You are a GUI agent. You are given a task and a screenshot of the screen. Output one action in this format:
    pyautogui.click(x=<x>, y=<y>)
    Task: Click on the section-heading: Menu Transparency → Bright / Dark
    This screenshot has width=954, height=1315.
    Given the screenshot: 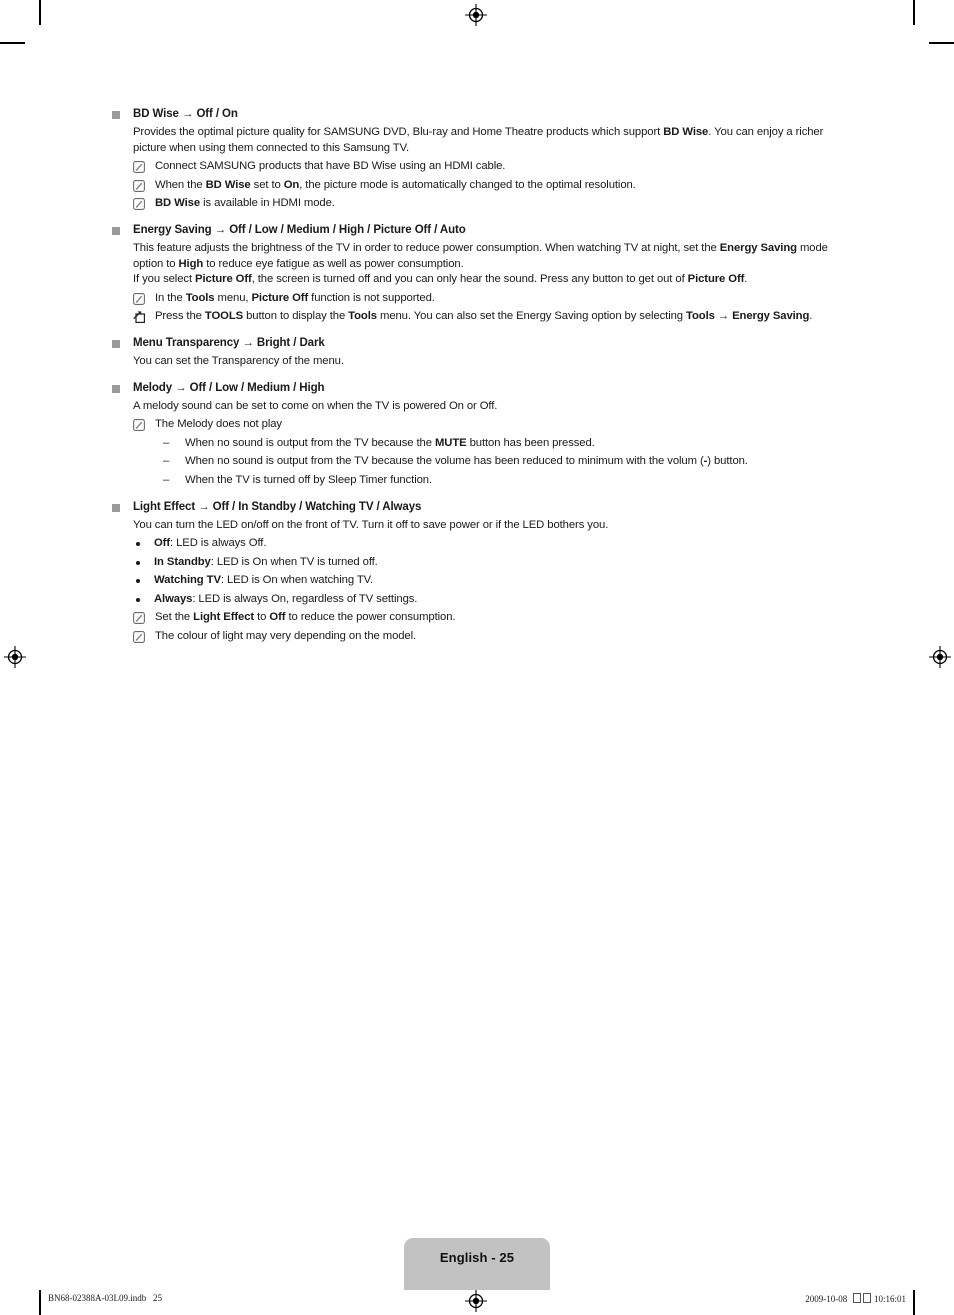 What is the action you would take?
    pyautogui.click(x=229, y=342)
    